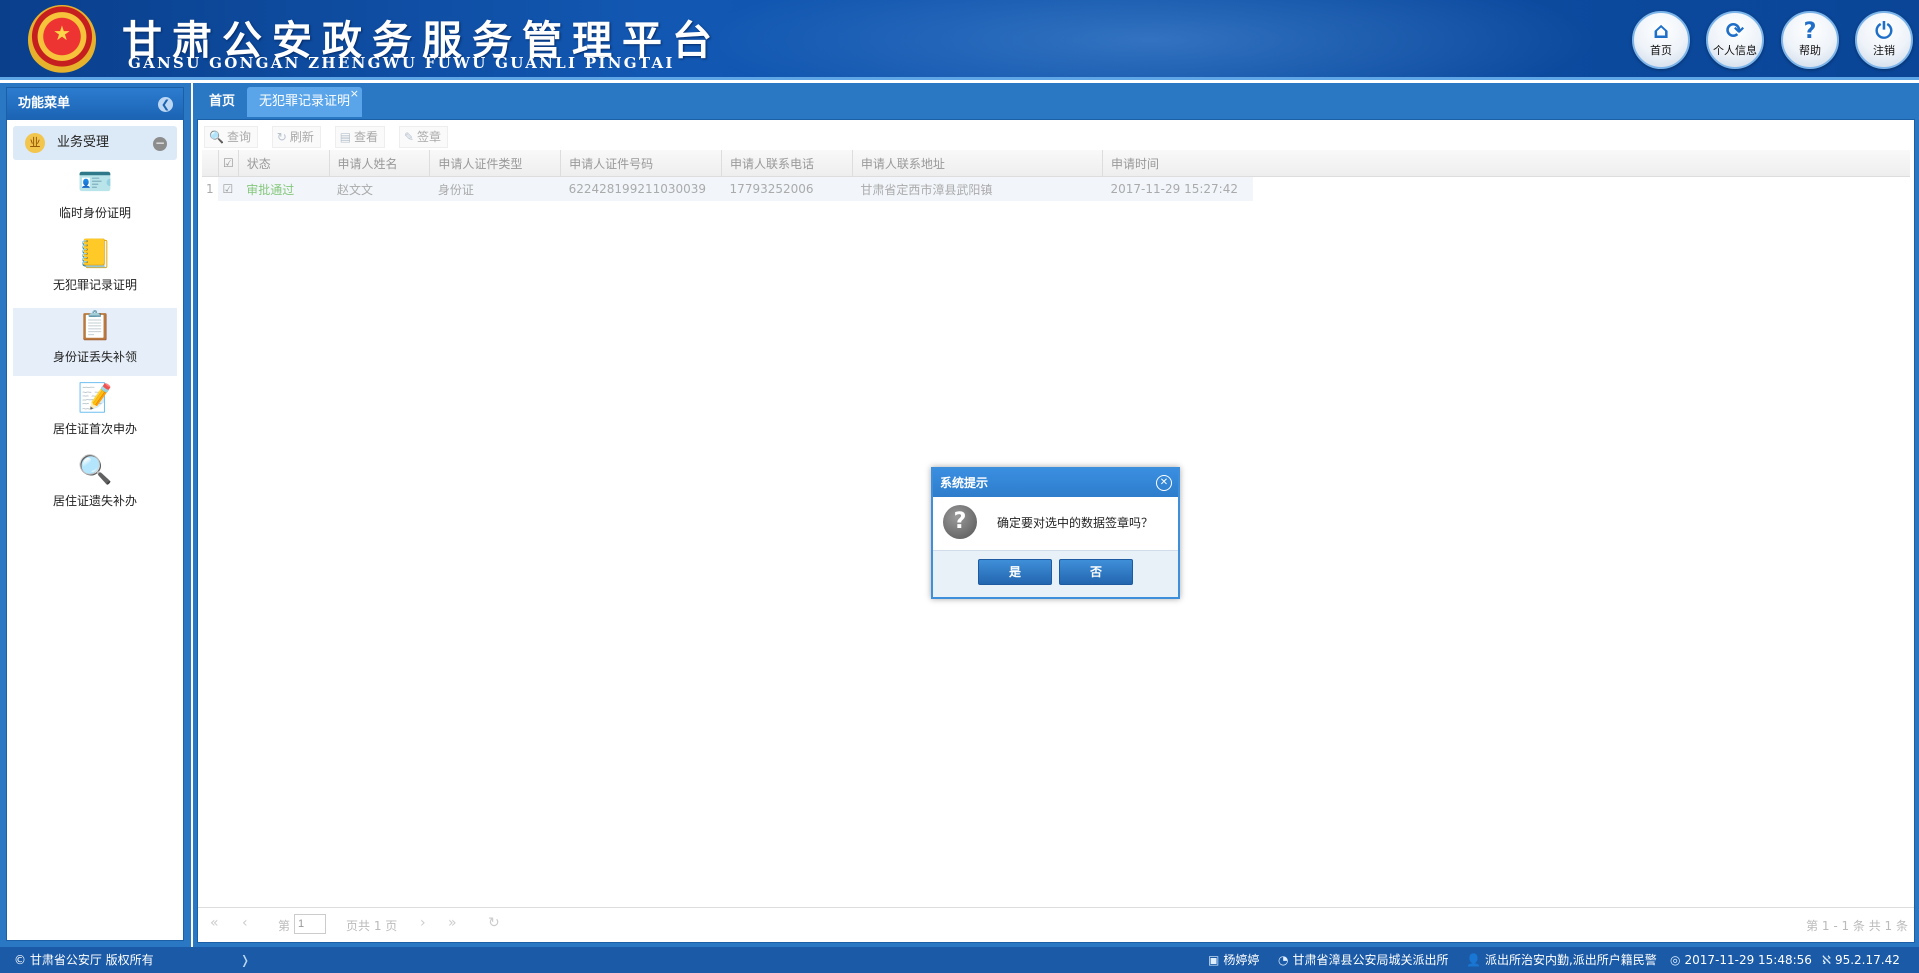  I want to click on dialog-close-icon: ✕, so click(1164, 483).